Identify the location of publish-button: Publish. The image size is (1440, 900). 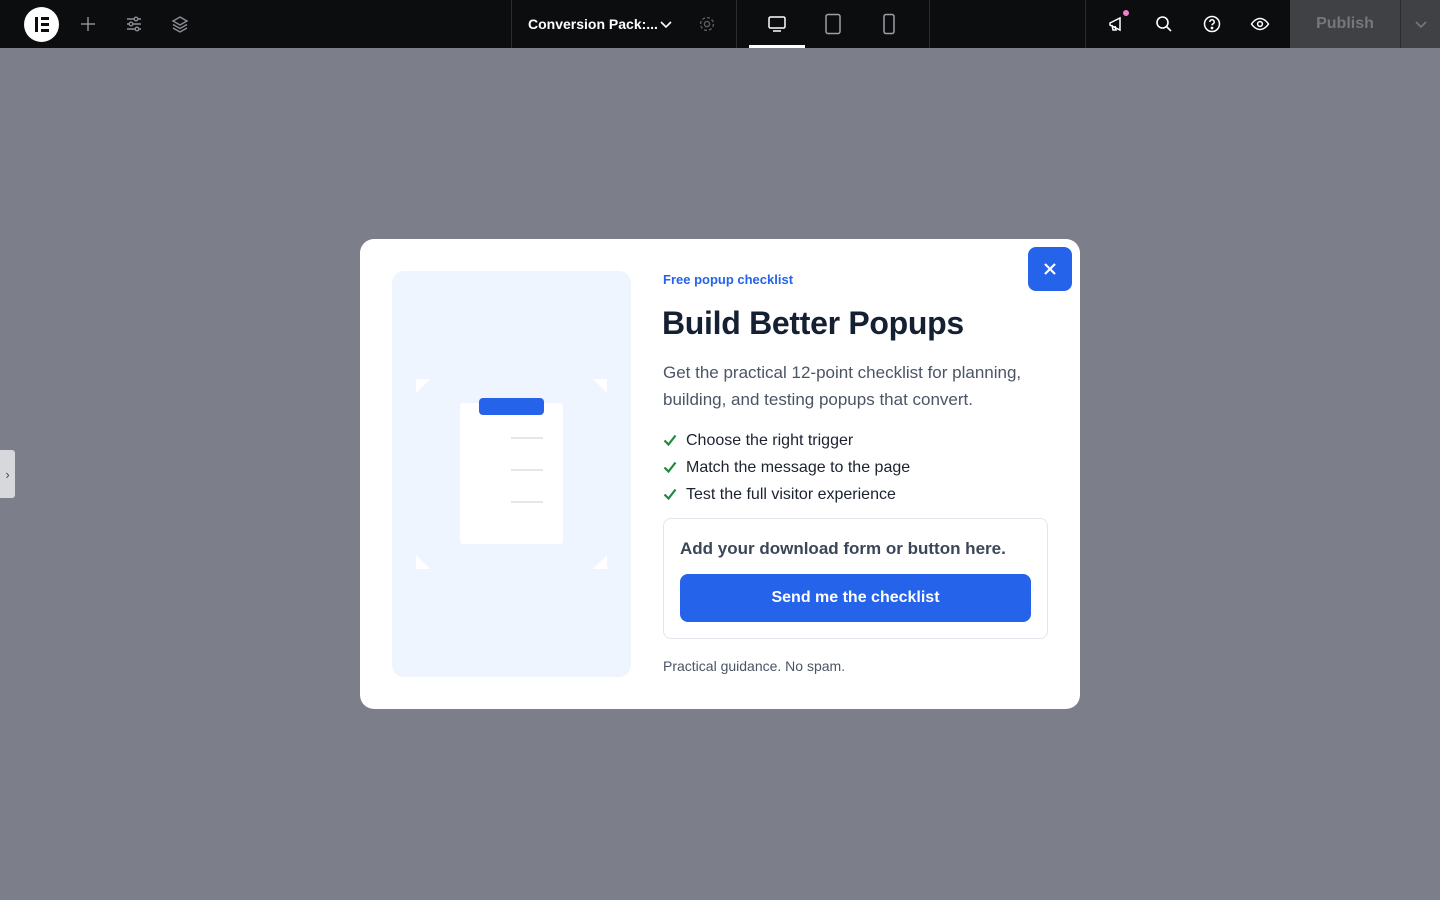
(1345, 24).